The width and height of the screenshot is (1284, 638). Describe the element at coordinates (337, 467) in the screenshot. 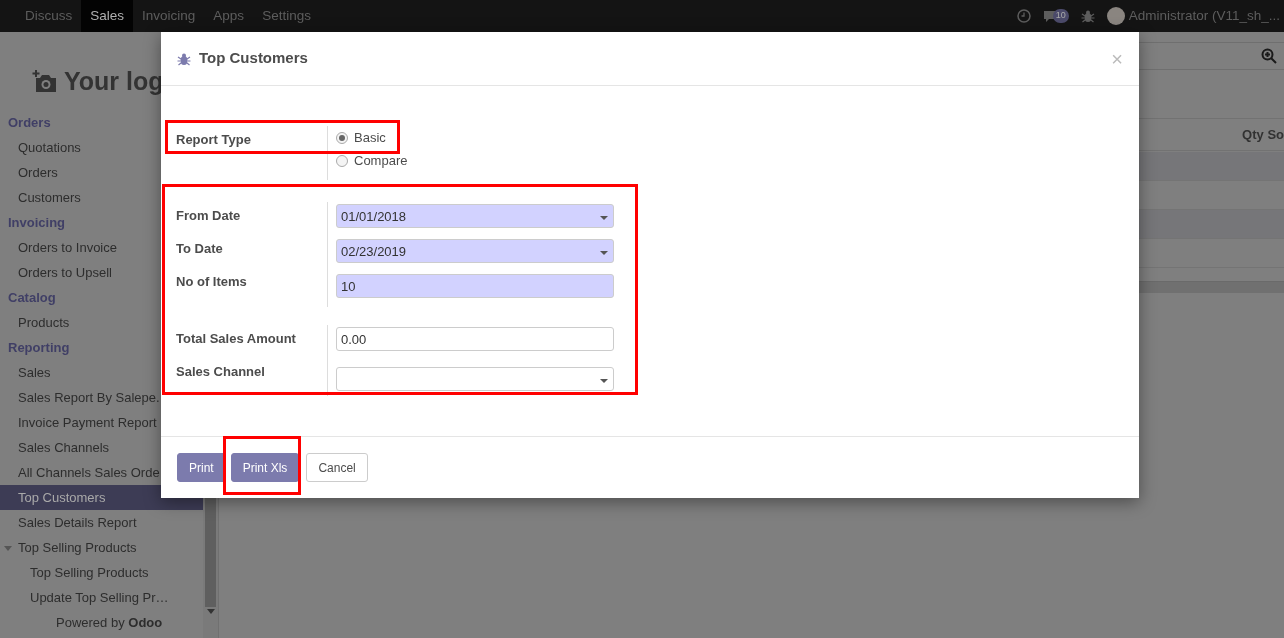

I see `dialog-button: Cancel` at that location.